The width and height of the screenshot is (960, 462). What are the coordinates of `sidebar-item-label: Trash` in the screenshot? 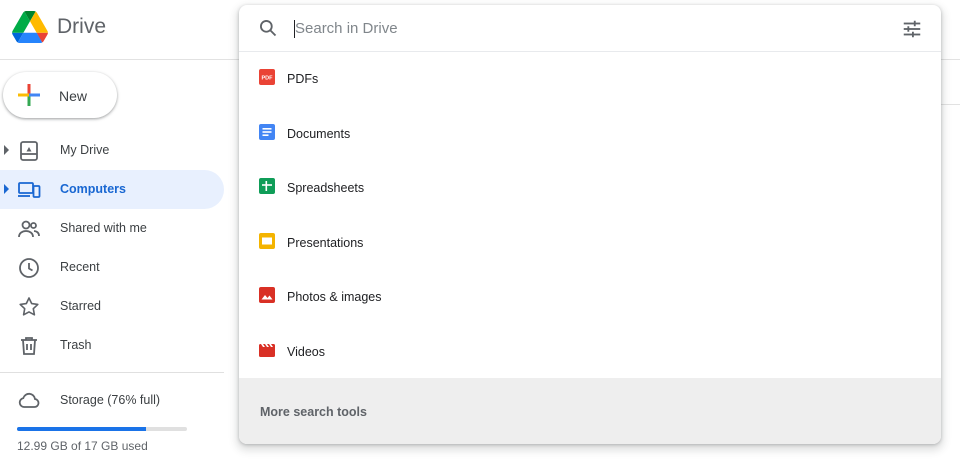 It's located at (76, 345).